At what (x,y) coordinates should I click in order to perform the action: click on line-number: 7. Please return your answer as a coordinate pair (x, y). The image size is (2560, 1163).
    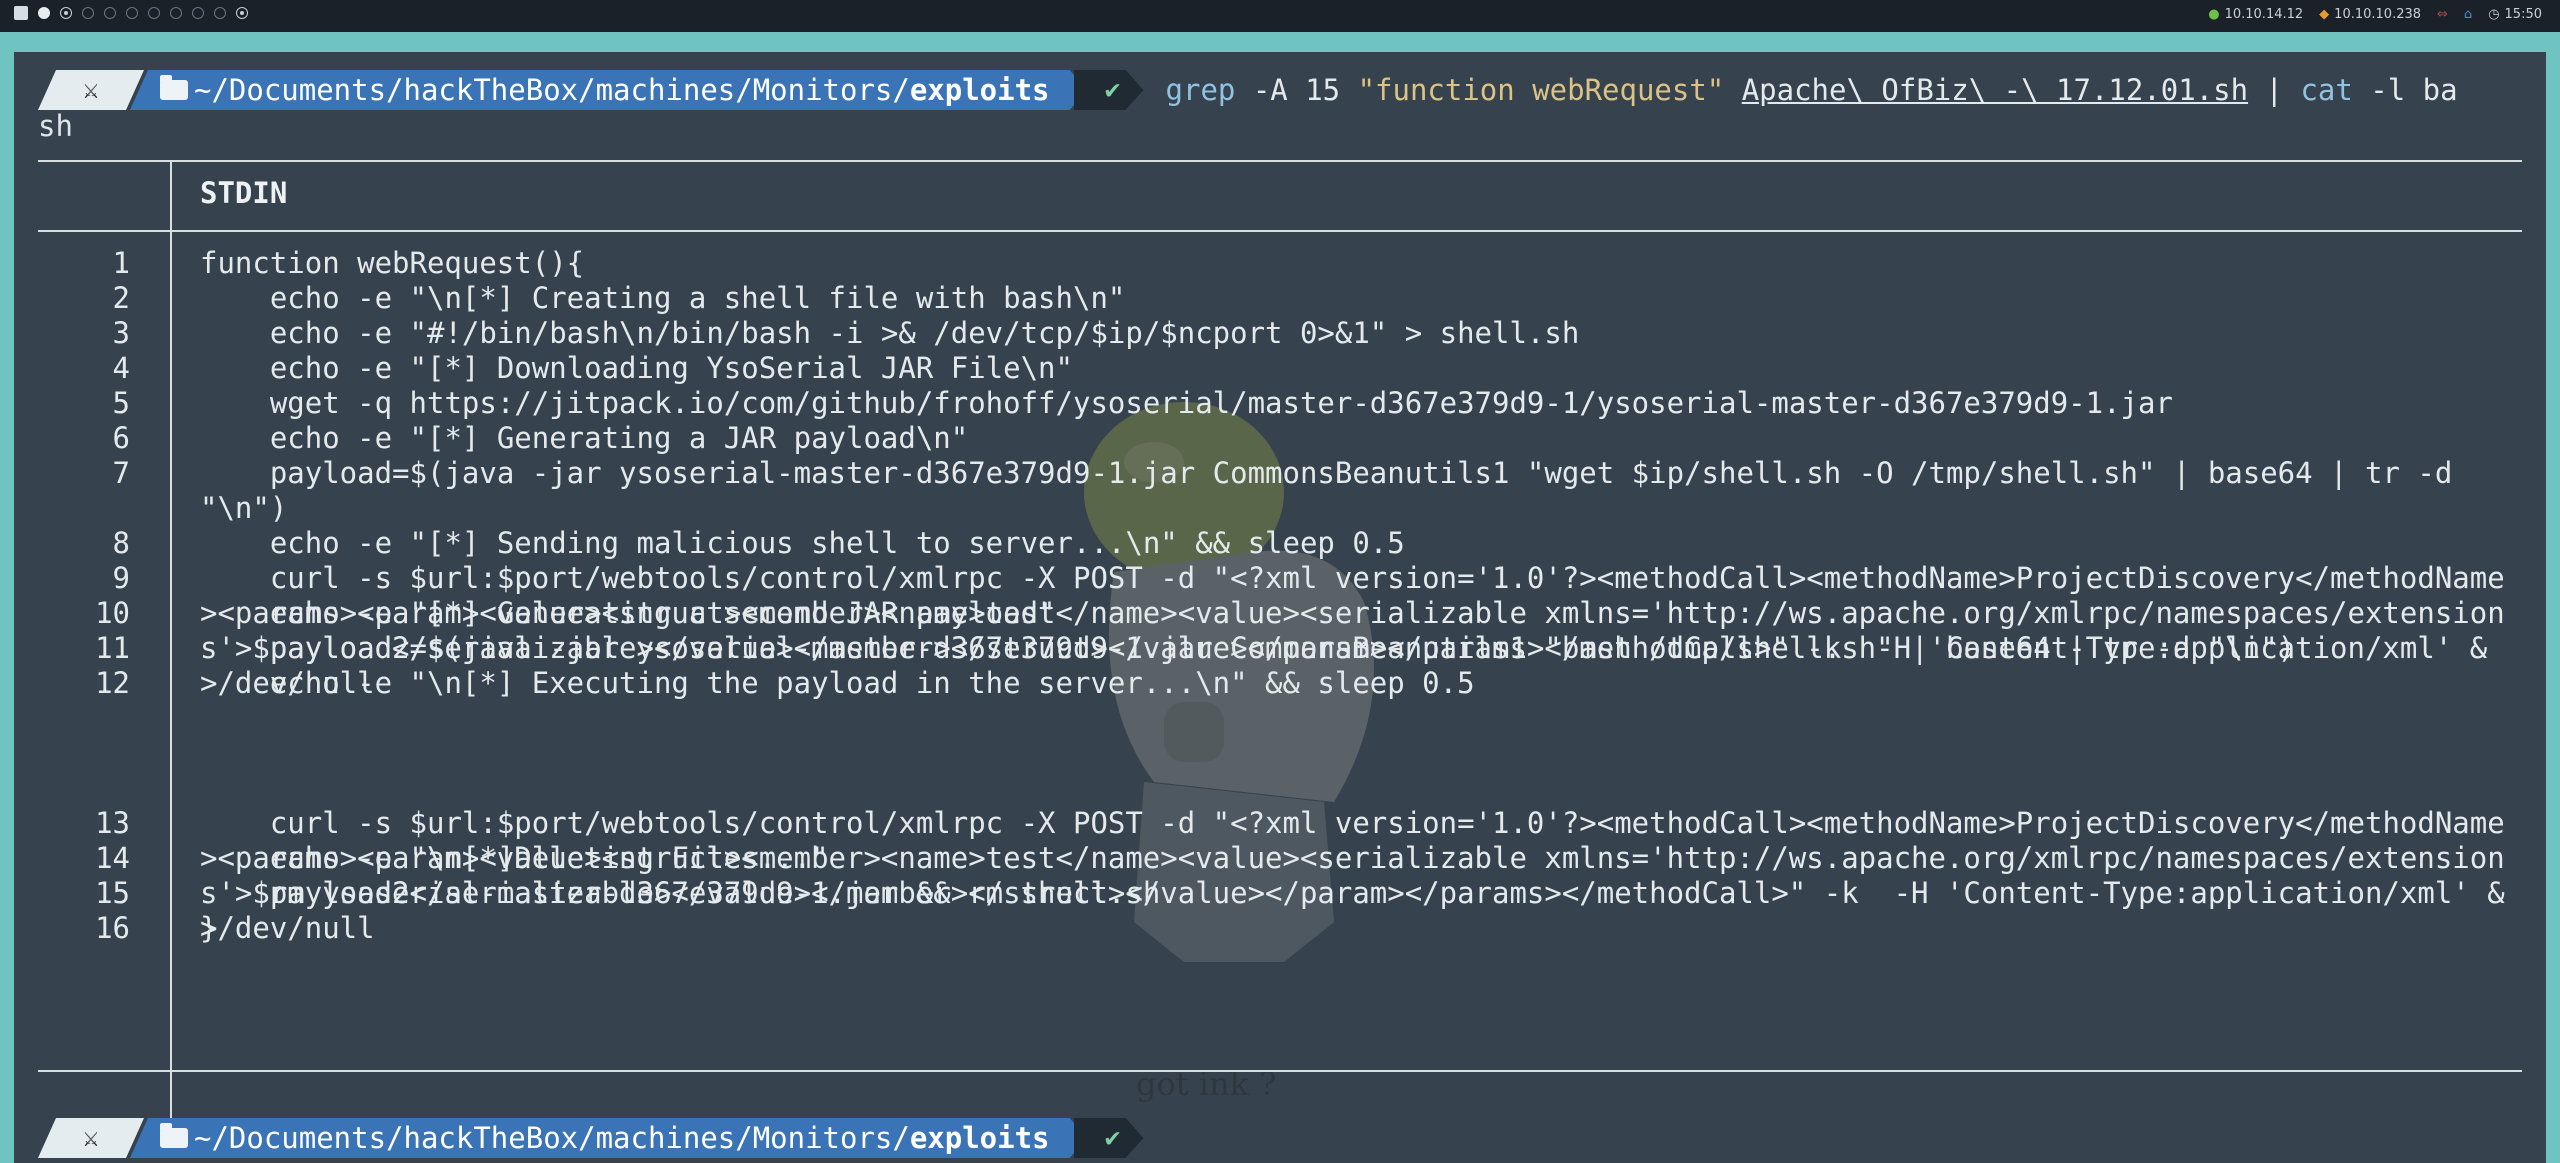
    Looking at the image, I should click on (121, 473).